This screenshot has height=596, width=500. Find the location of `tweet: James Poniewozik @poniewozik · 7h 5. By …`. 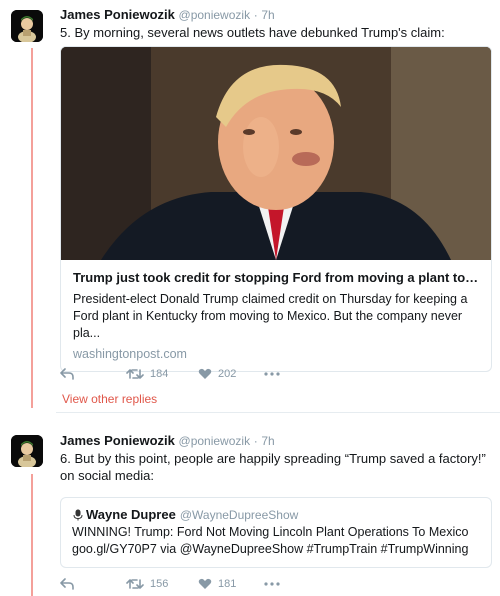

tweet: James Poniewozik @poniewozik · 7h 5. By … is located at coordinates (276, 24).